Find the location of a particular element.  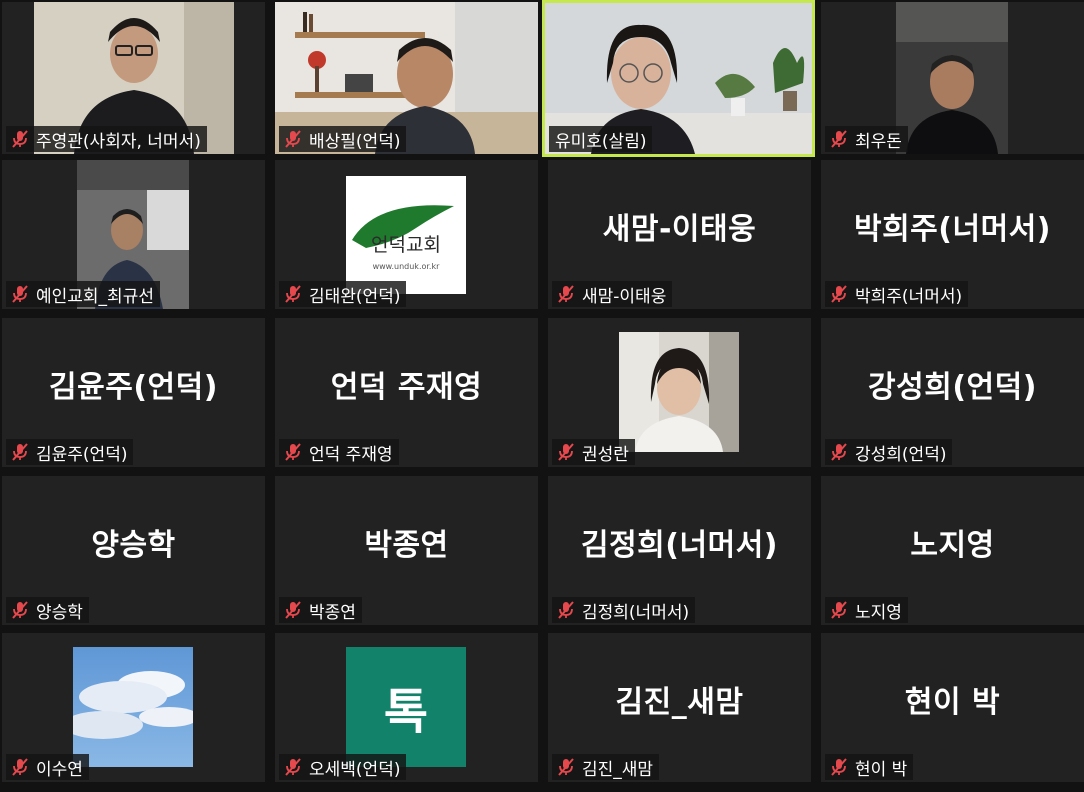

participant-name: 김정희(너머서) is located at coordinates (636, 612).